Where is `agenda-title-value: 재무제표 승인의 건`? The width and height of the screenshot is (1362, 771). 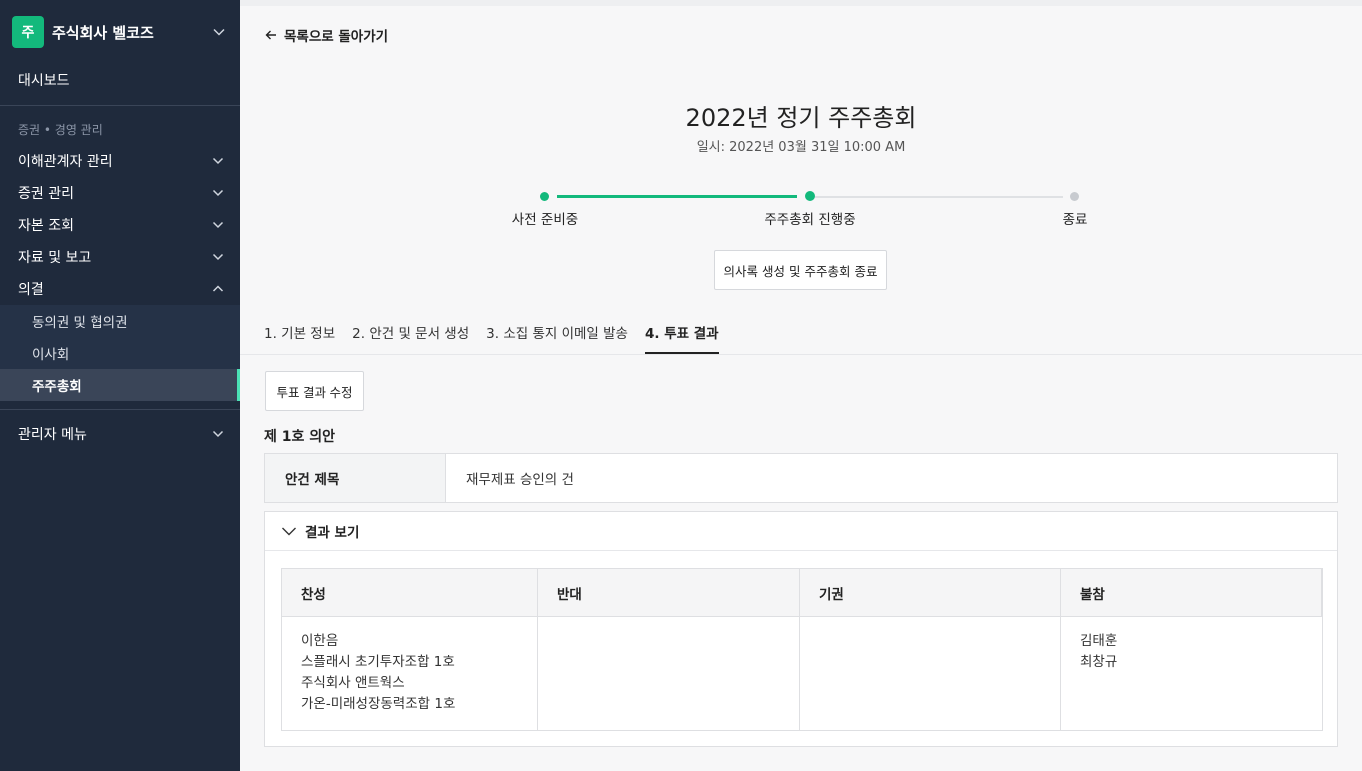 agenda-title-value: 재무제표 승인의 건 is located at coordinates (520, 480).